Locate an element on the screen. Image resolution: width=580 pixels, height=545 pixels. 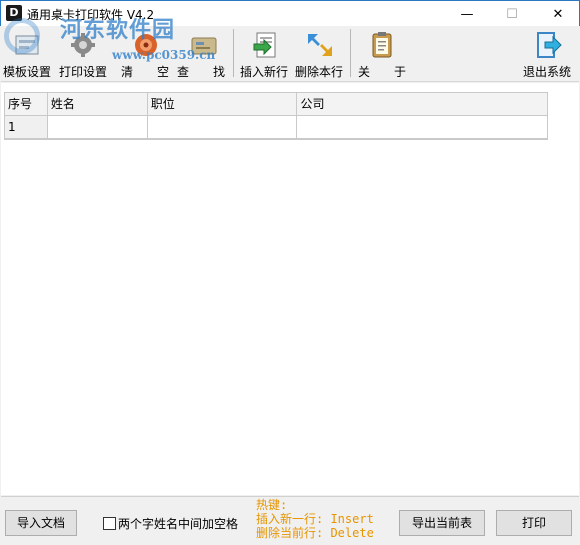
delete-row-button: 删除本行 is located at coordinates (320, 54).